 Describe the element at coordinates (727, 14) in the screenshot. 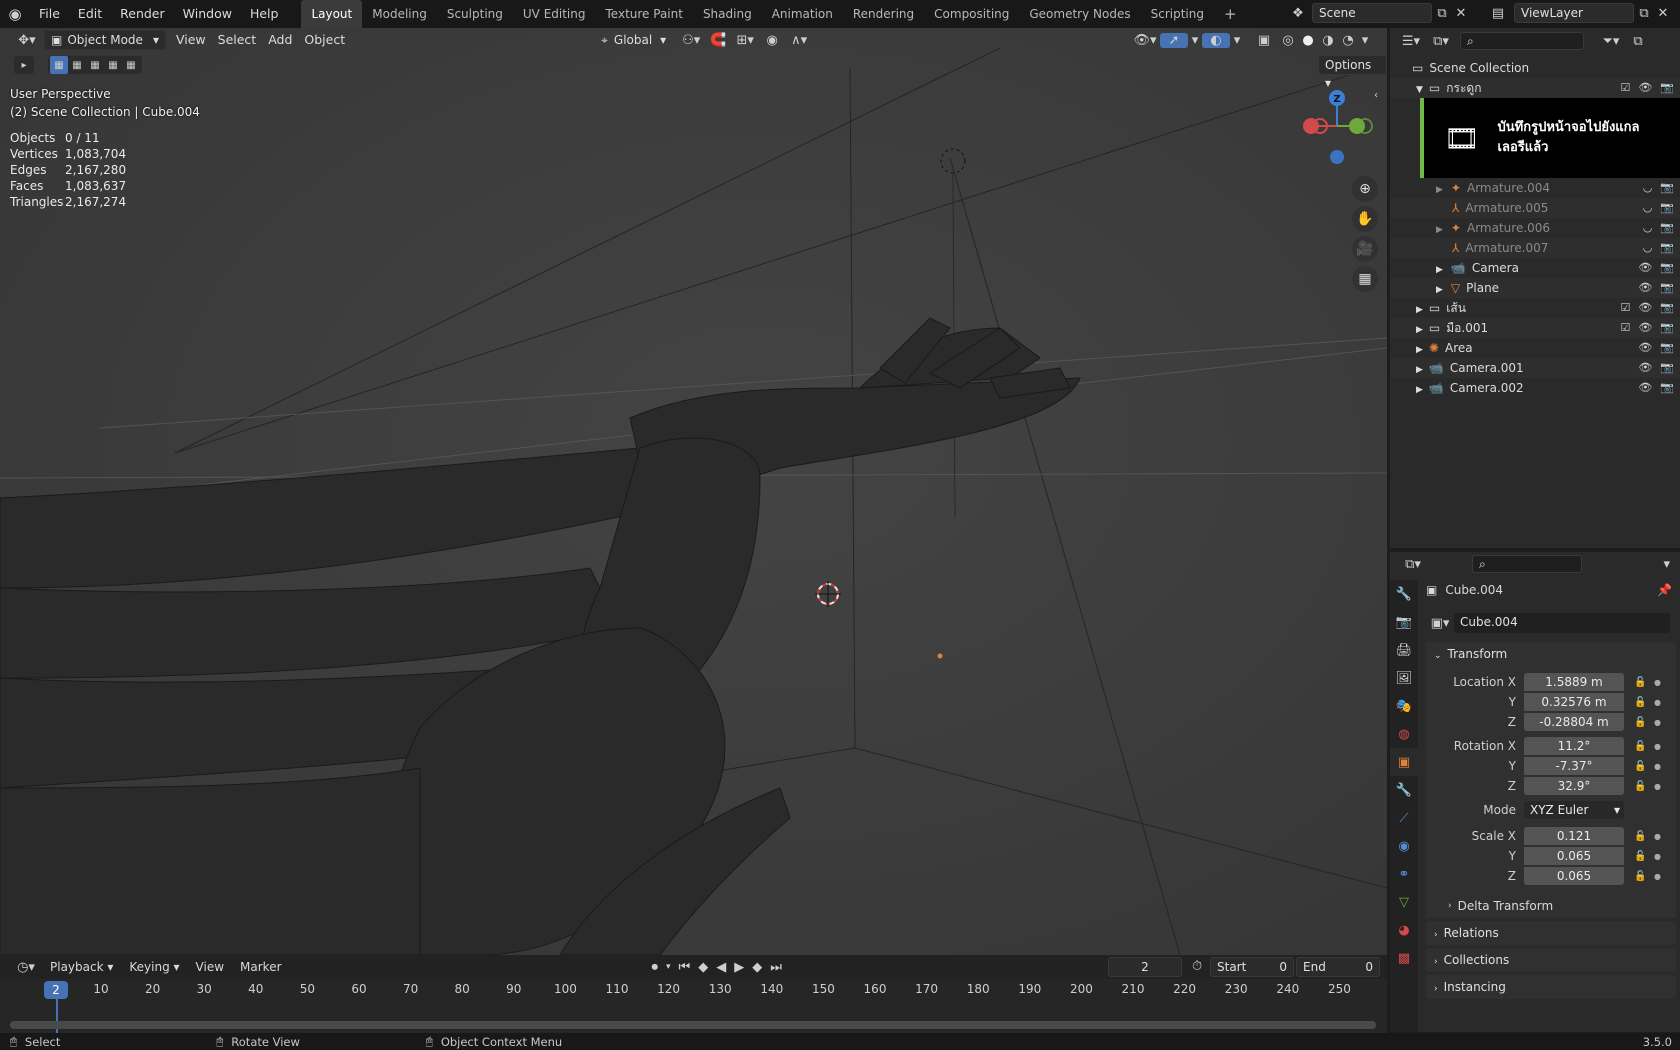

I see `tab-shading: Shading` at that location.